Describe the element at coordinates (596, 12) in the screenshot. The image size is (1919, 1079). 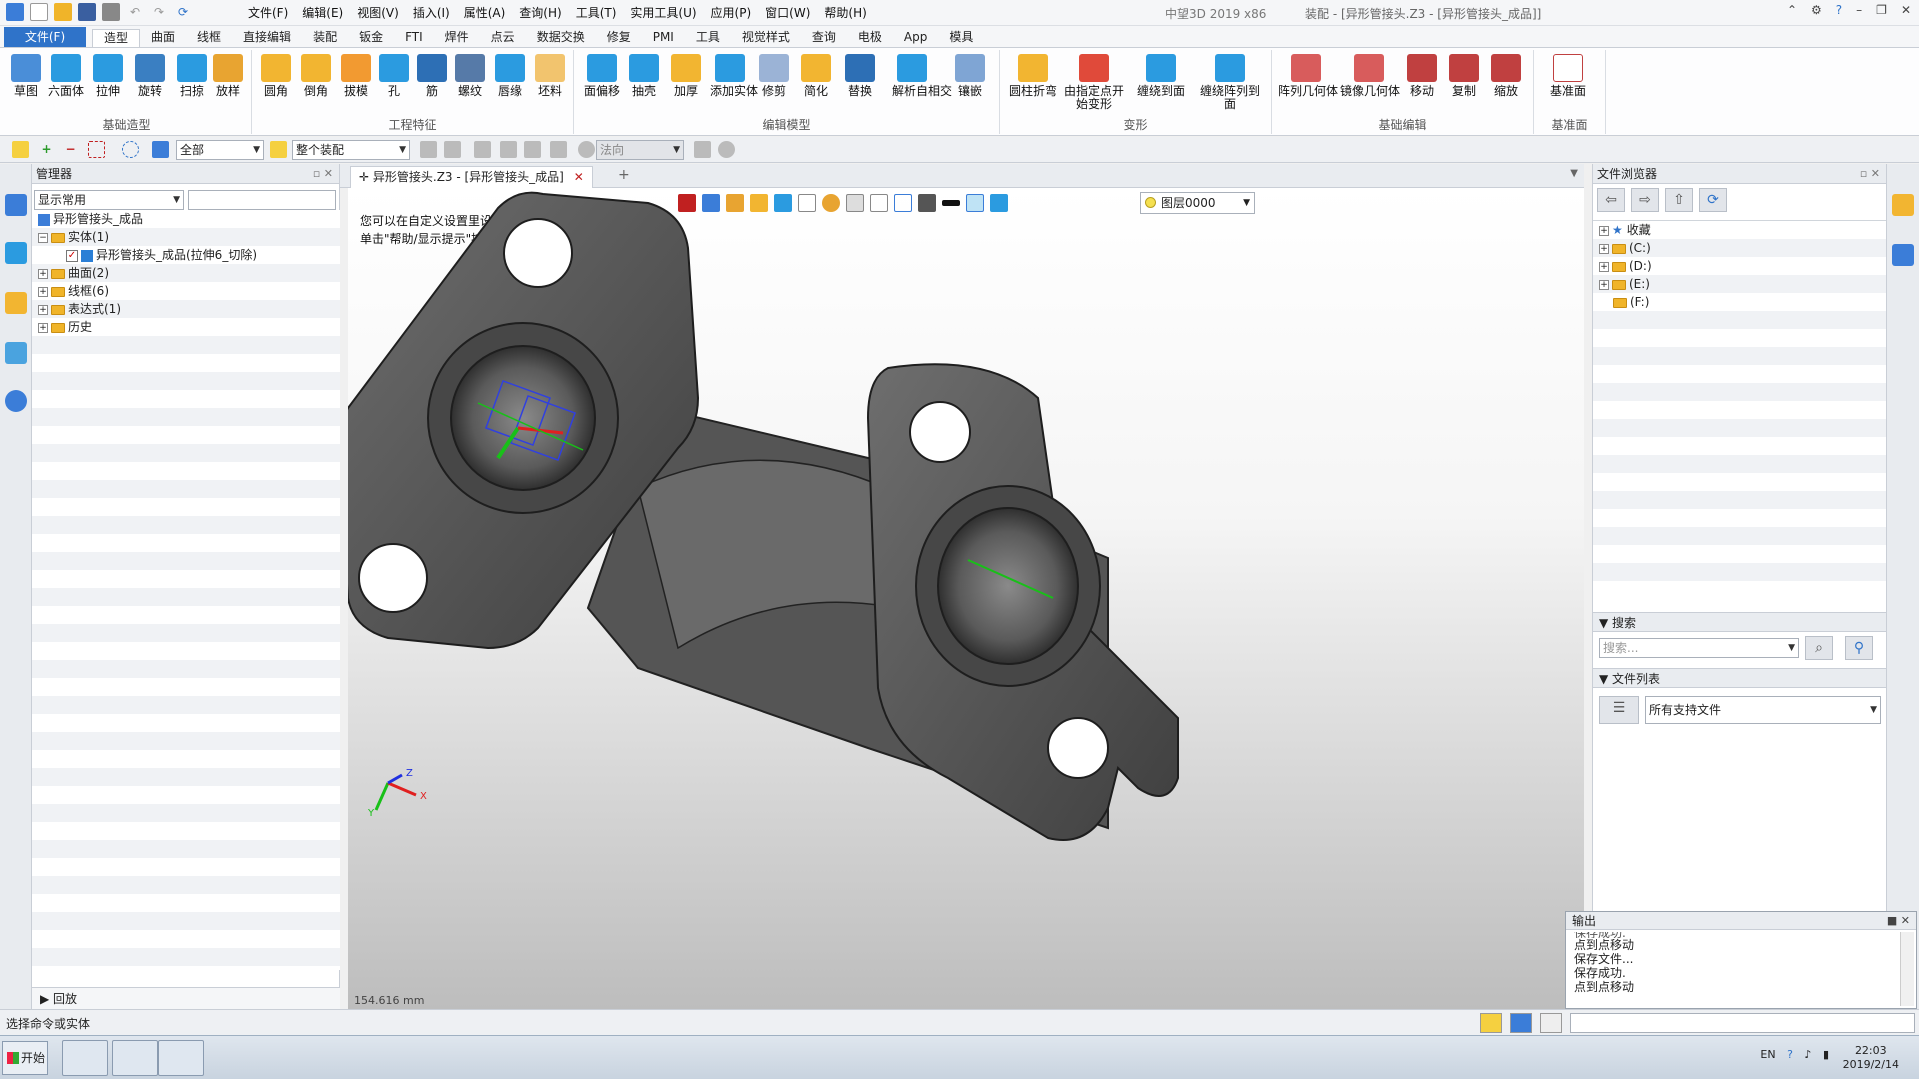
I see `menu-tools: 工具(T)` at that location.